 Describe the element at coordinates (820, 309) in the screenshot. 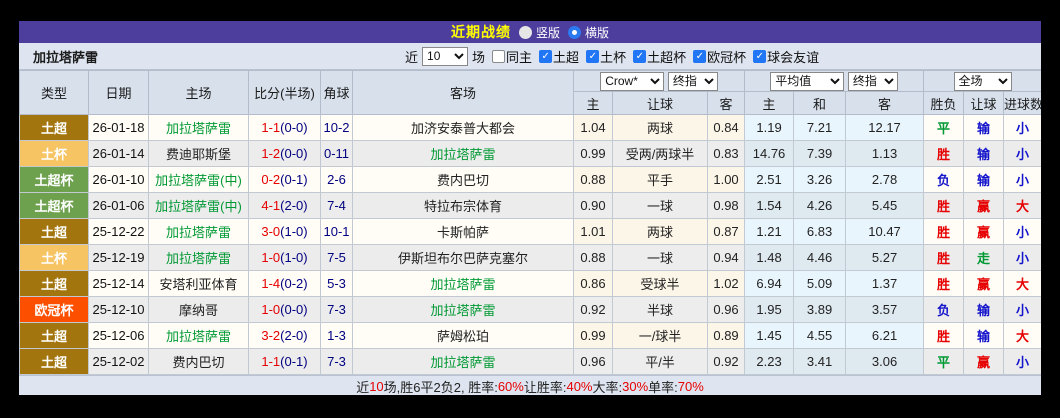

I see `avg-draw-cell: 3.89` at that location.